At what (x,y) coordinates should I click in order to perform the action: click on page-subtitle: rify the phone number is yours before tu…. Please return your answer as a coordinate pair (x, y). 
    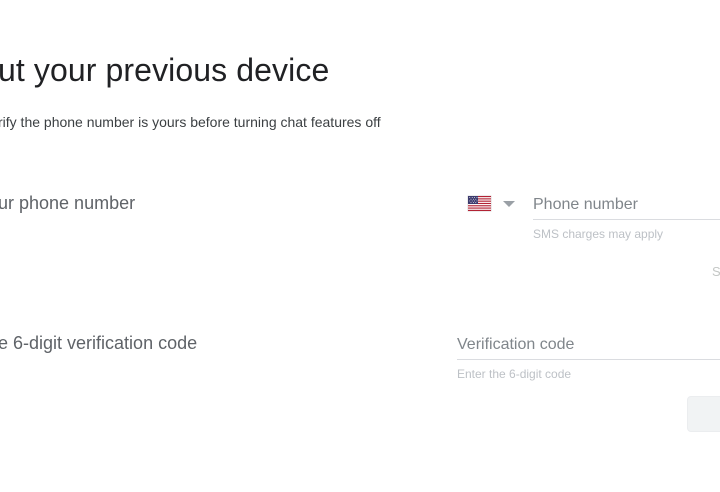
    Looking at the image, I should click on (190, 122).